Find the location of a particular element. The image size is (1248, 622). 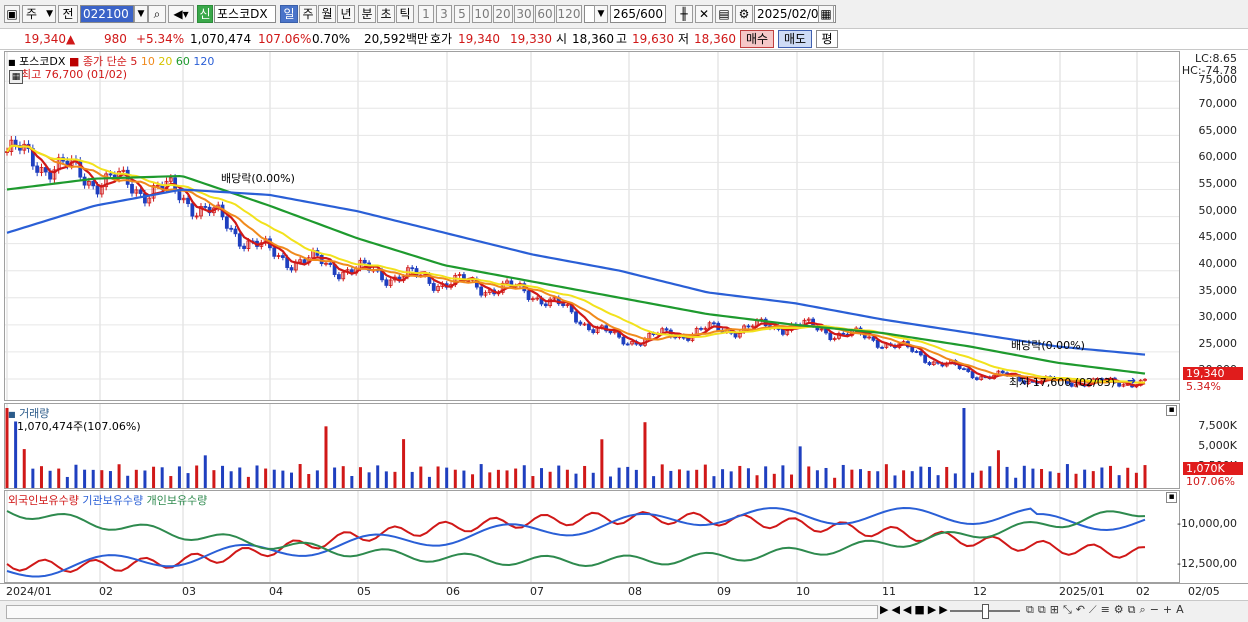

y-tick: 40,000 is located at coordinates (1218, 263).